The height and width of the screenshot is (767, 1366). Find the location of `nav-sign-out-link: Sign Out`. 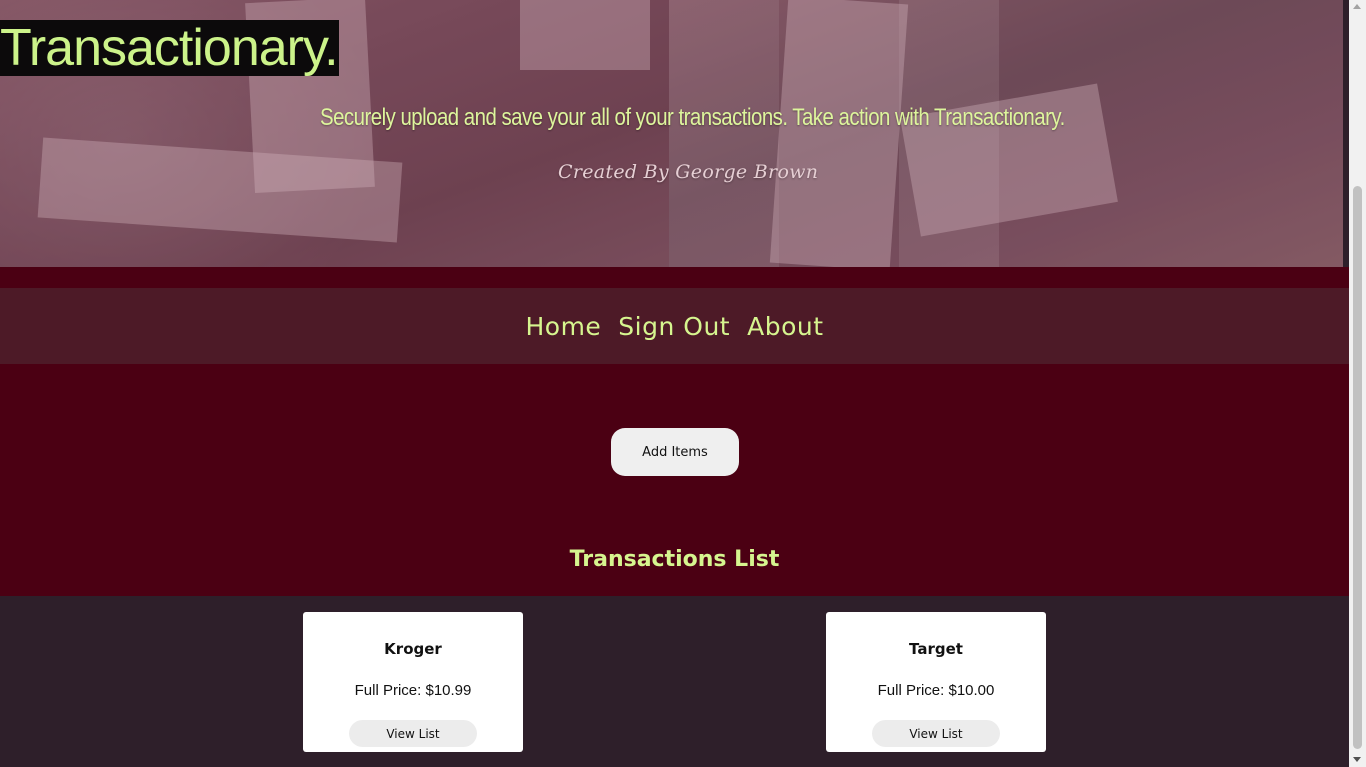

nav-sign-out-link: Sign Out is located at coordinates (674, 326).